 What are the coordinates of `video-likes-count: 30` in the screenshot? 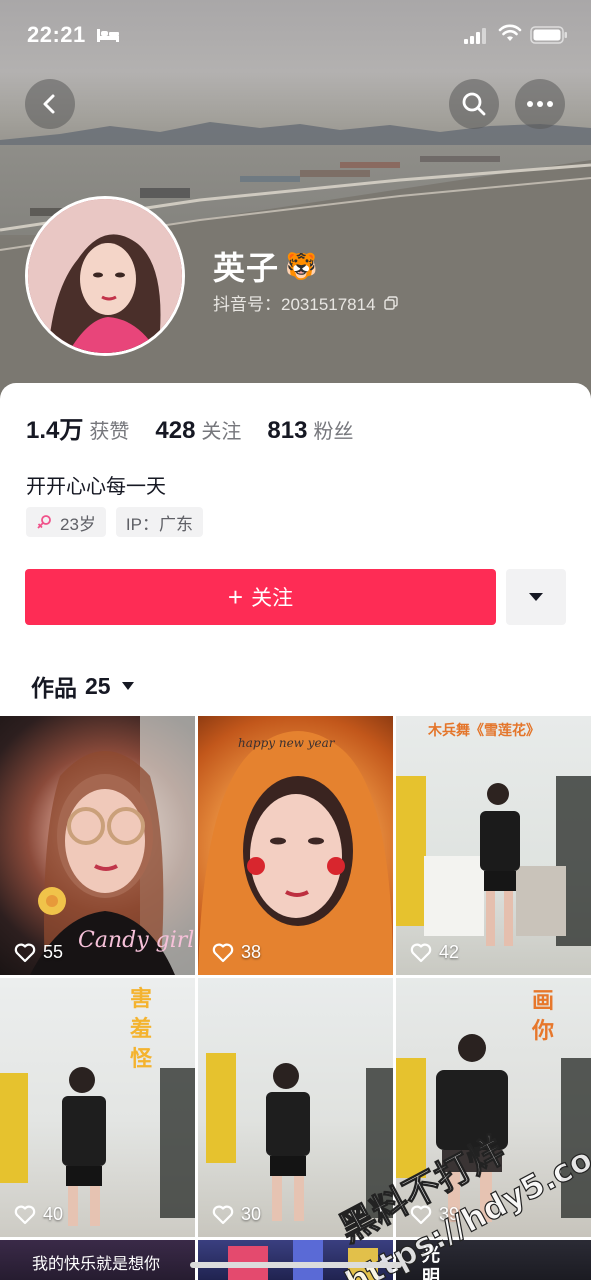 It's located at (251, 1214).